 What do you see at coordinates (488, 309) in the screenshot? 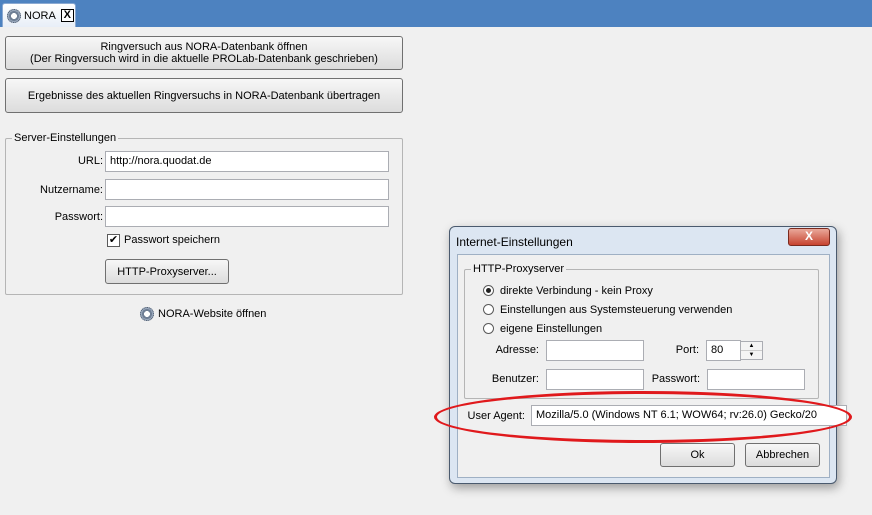
I see `radio-system-settings` at bounding box center [488, 309].